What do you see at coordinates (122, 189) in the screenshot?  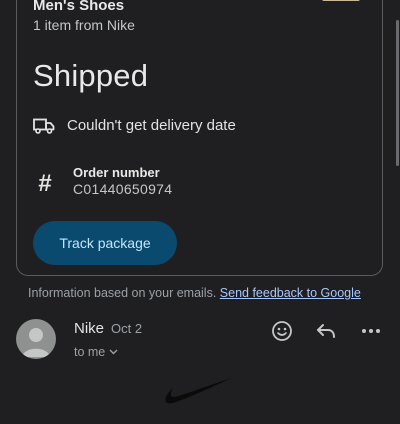 I see `order-number-value: C01440650974` at bounding box center [122, 189].